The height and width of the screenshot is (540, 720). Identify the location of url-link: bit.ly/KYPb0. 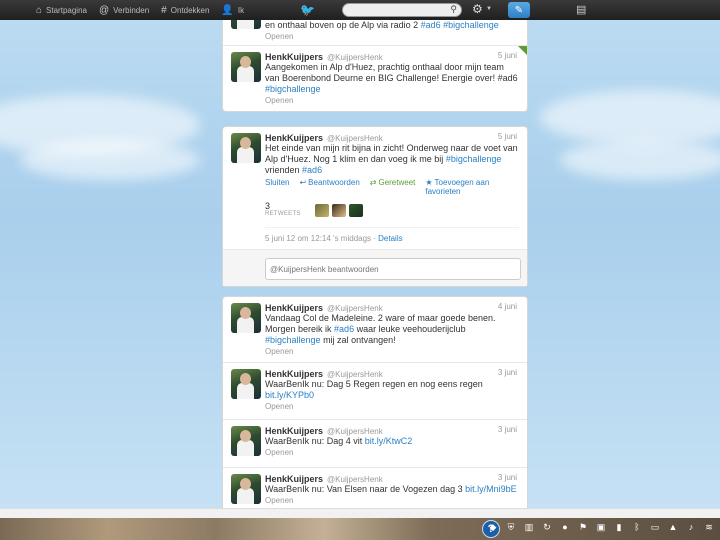
(289, 395).